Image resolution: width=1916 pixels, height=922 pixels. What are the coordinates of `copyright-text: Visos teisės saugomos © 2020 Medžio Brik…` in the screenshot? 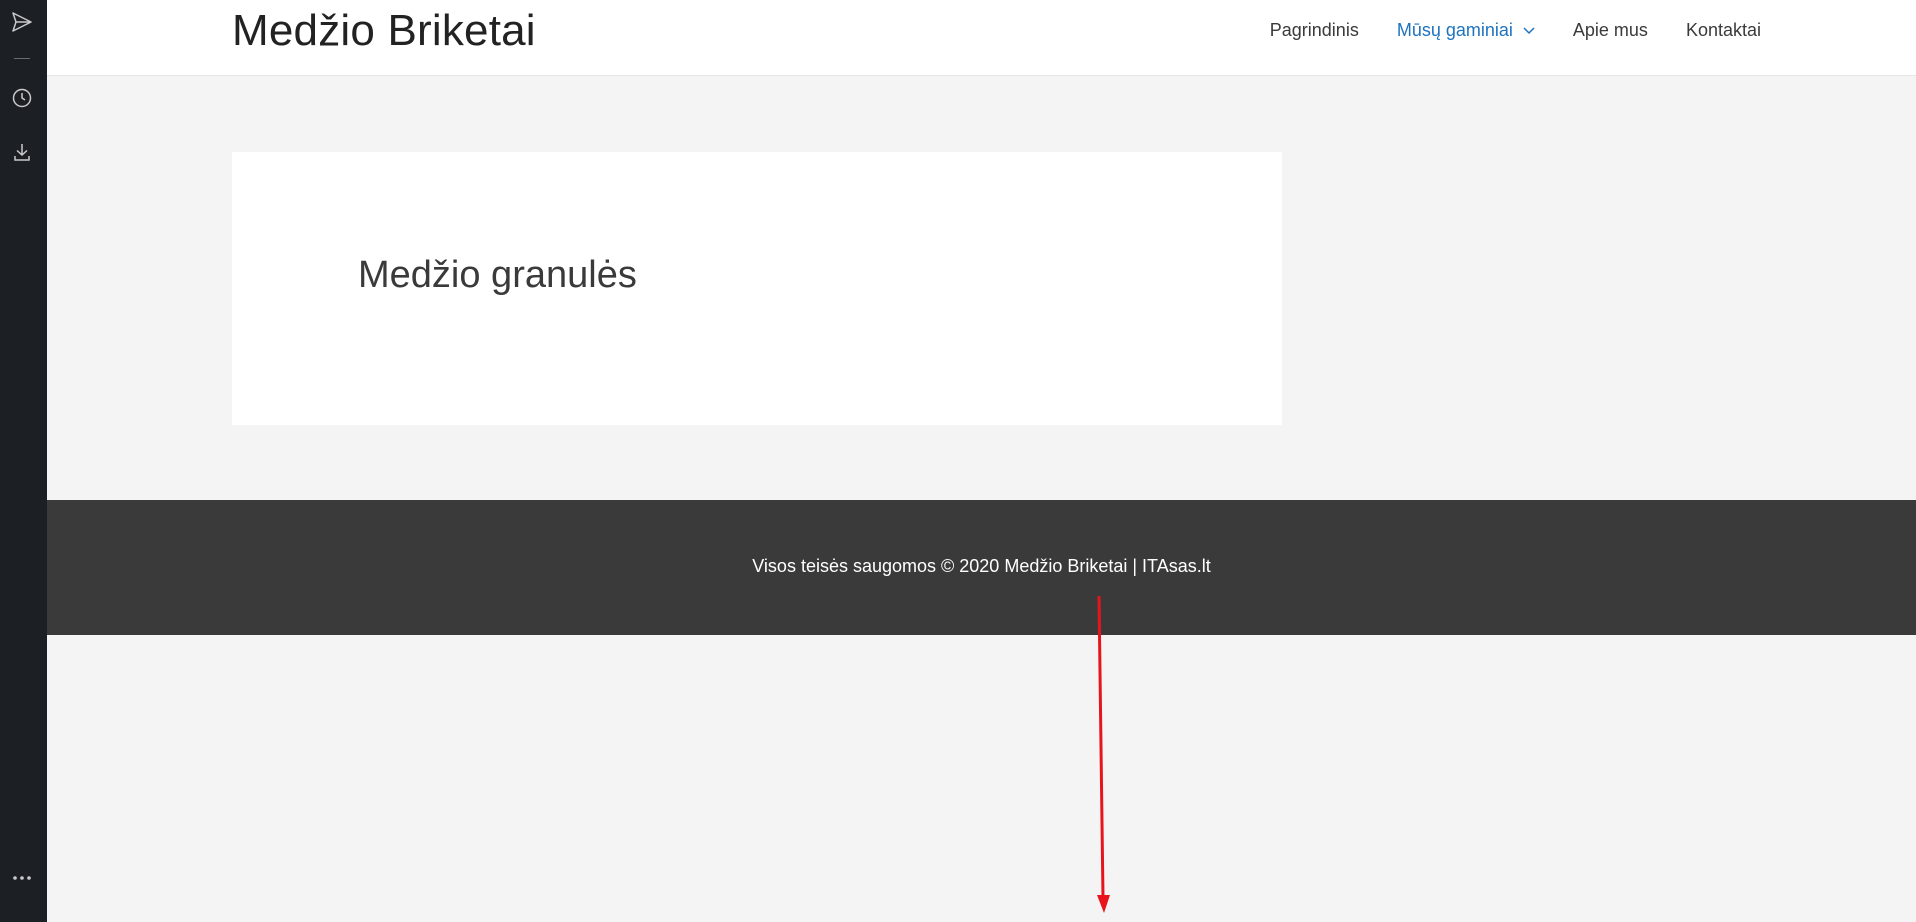 It's located at (947, 566).